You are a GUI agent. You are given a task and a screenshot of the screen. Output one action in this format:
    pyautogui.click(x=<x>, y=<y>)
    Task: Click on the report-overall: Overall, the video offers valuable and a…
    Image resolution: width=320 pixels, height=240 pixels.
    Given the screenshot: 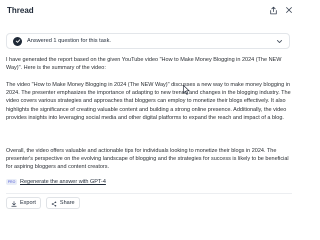 What is the action you would take?
    pyautogui.click(x=147, y=159)
    